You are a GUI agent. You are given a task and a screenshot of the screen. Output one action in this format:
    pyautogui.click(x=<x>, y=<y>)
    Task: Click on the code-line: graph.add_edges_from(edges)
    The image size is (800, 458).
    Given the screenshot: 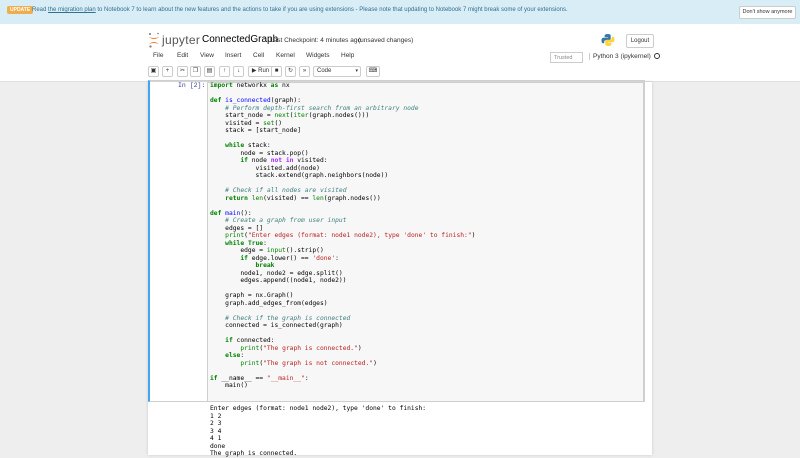 What is the action you would take?
    pyautogui.click(x=342, y=304)
    